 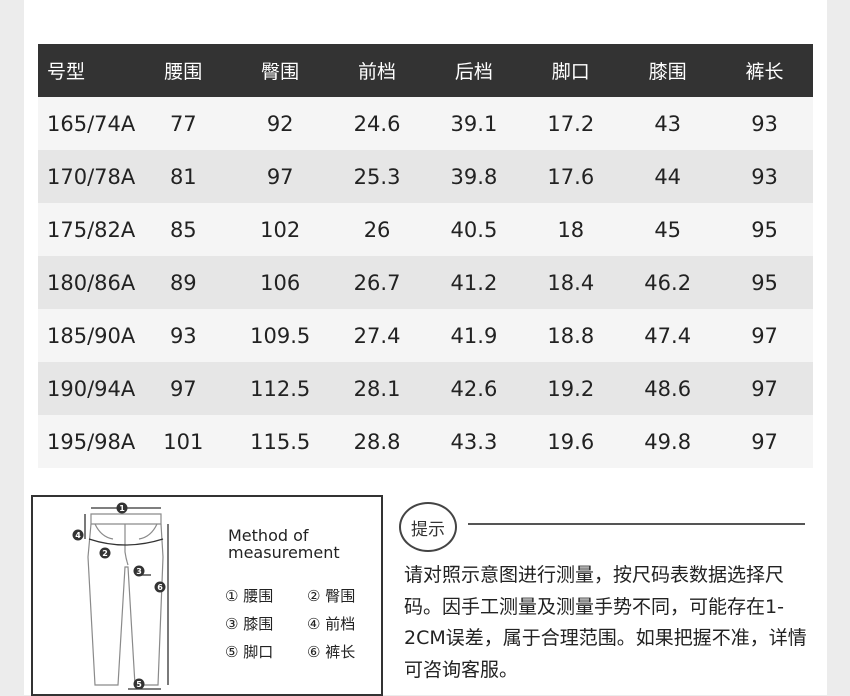 I want to click on size-code-cell: 175/82A, so click(x=86, y=229).